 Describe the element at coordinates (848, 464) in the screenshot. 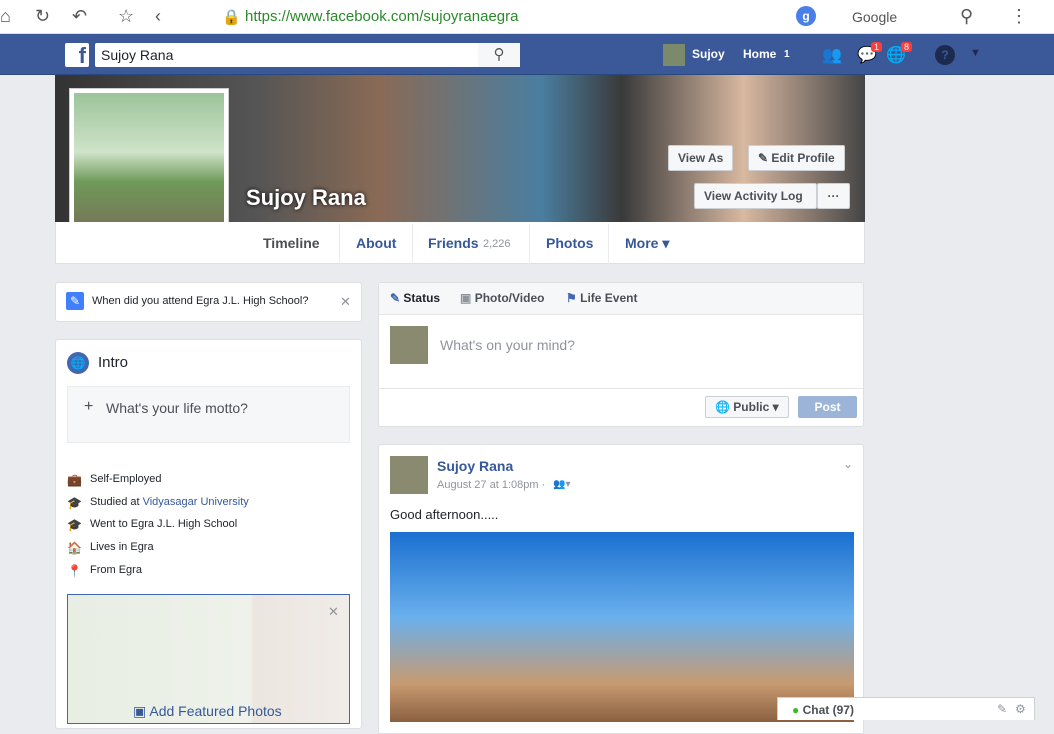

I see `chevron-down-icon: ⌄` at that location.